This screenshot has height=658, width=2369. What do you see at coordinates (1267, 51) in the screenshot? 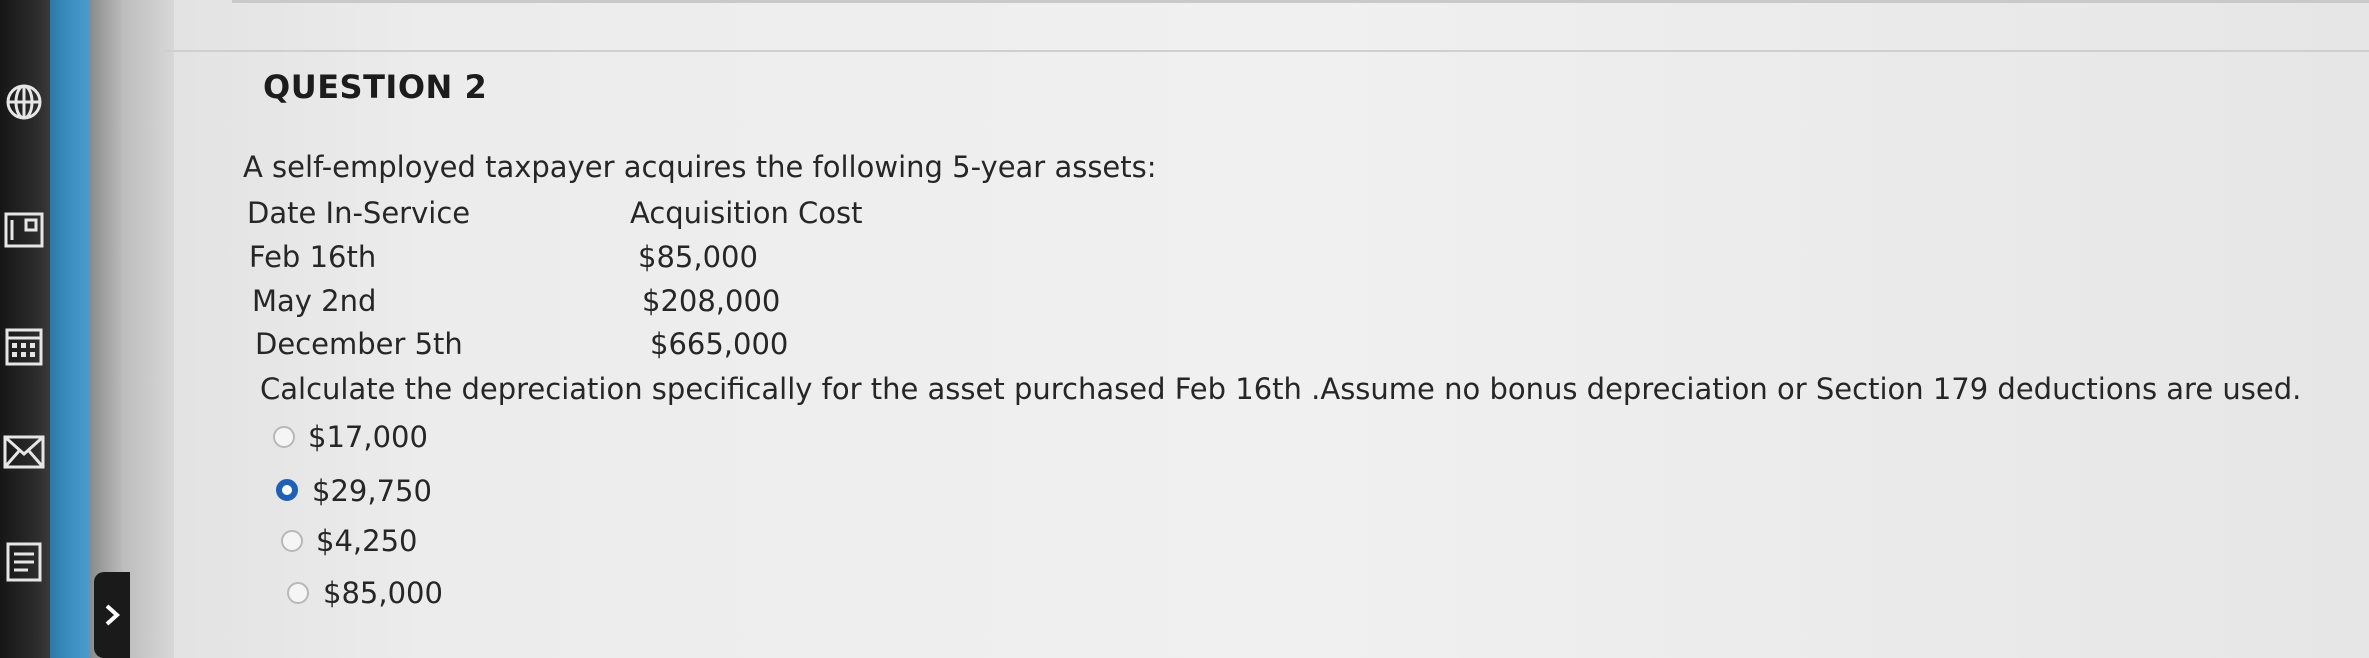
I see `content-divider` at bounding box center [1267, 51].